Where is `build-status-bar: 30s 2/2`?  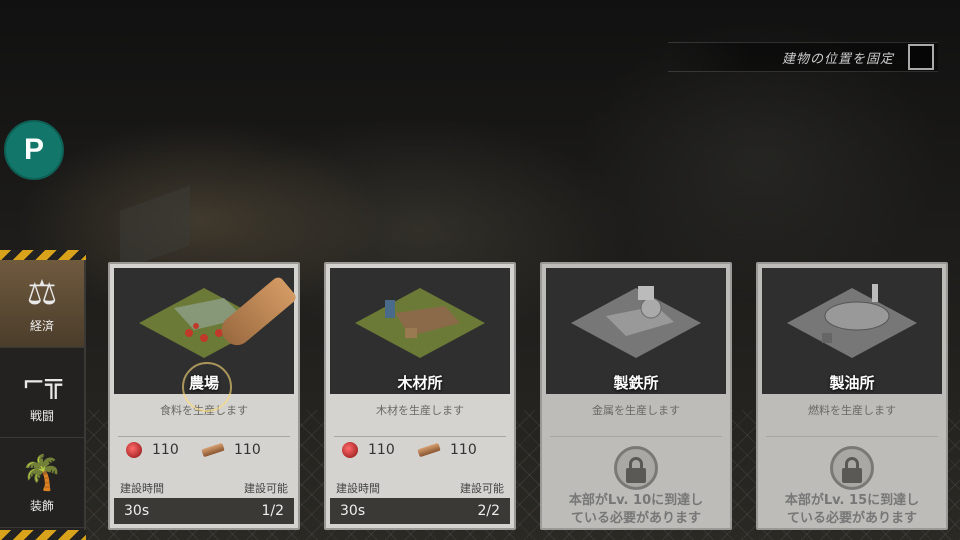 build-status-bar: 30s 2/2 is located at coordinates (420, 511).